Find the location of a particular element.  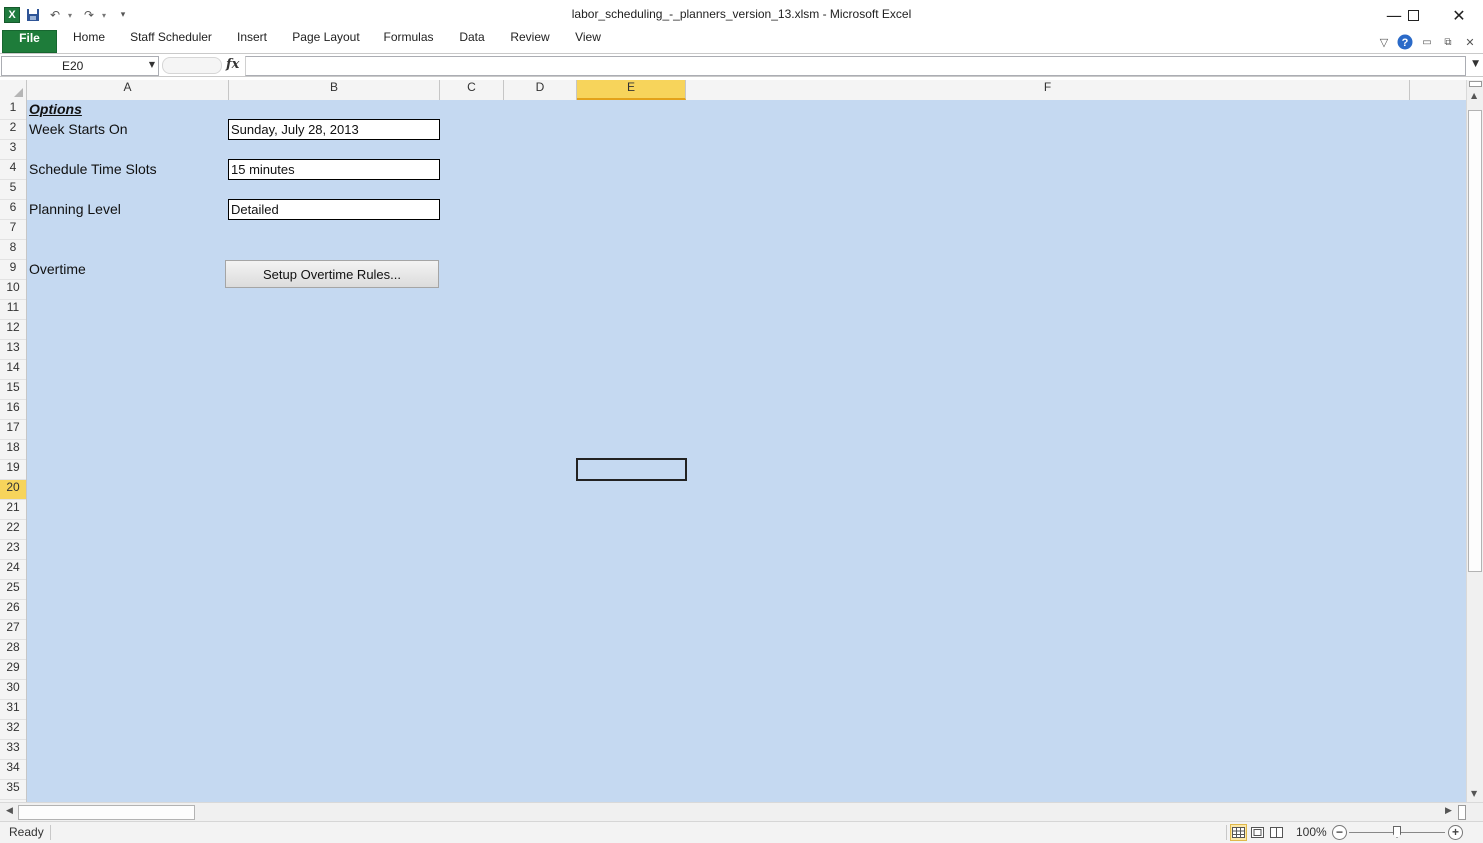

active-cell-cursor is located at coordinates (631, 469).